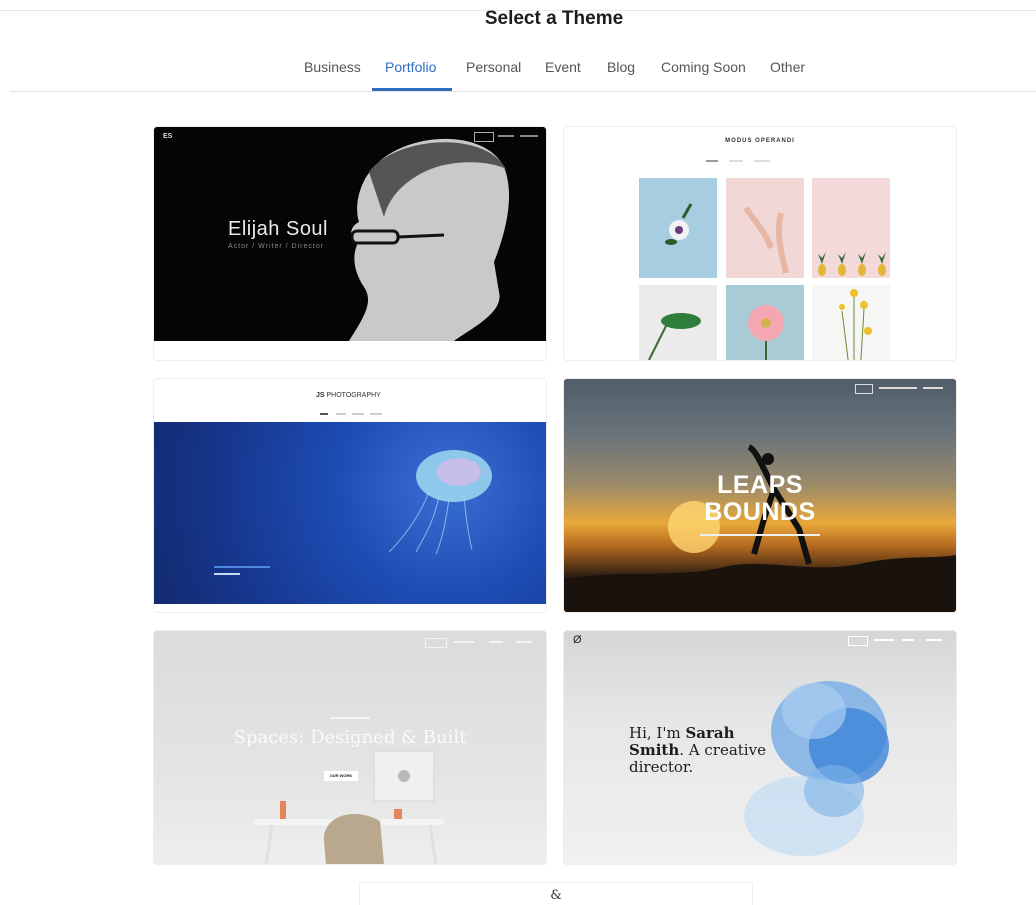  I want to click on tab-event: Event, so click(563, 67).